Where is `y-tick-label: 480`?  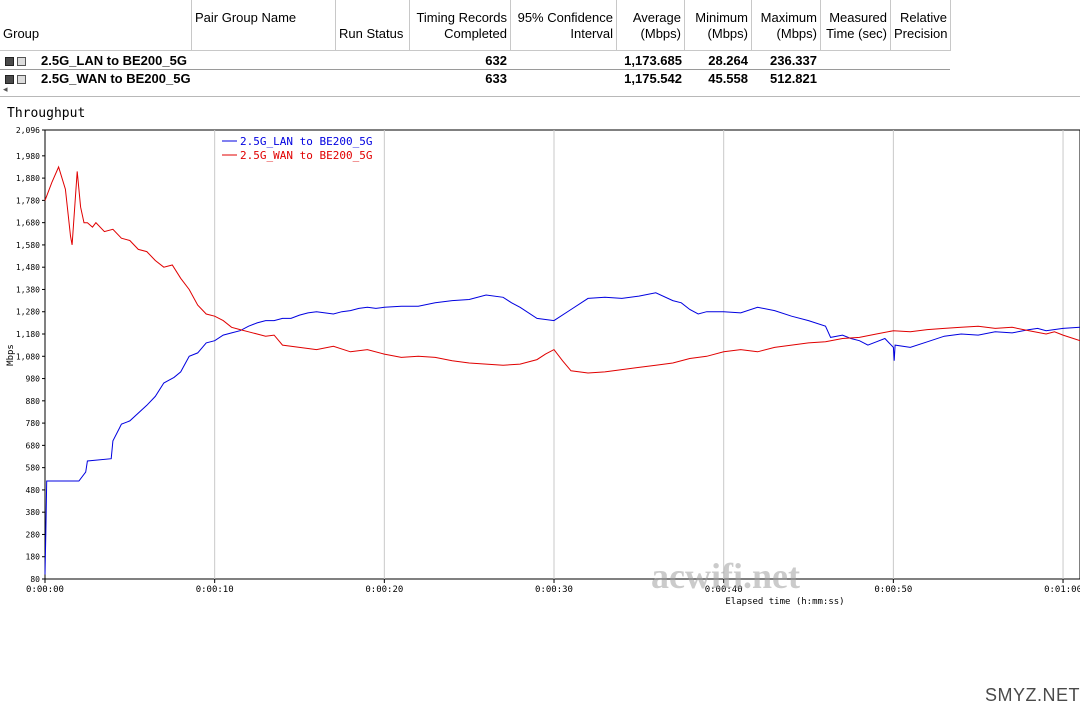 y-tick-label: 480 is located at coordinates (33, 490).